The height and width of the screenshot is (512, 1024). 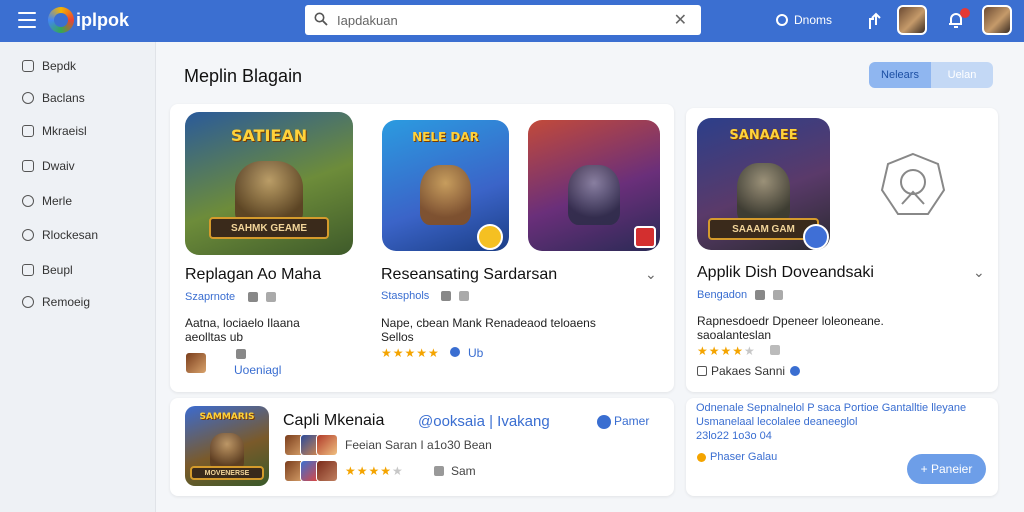 I want to click on sidebar-item-label: Rlockesan, so click(x=70, y=235).